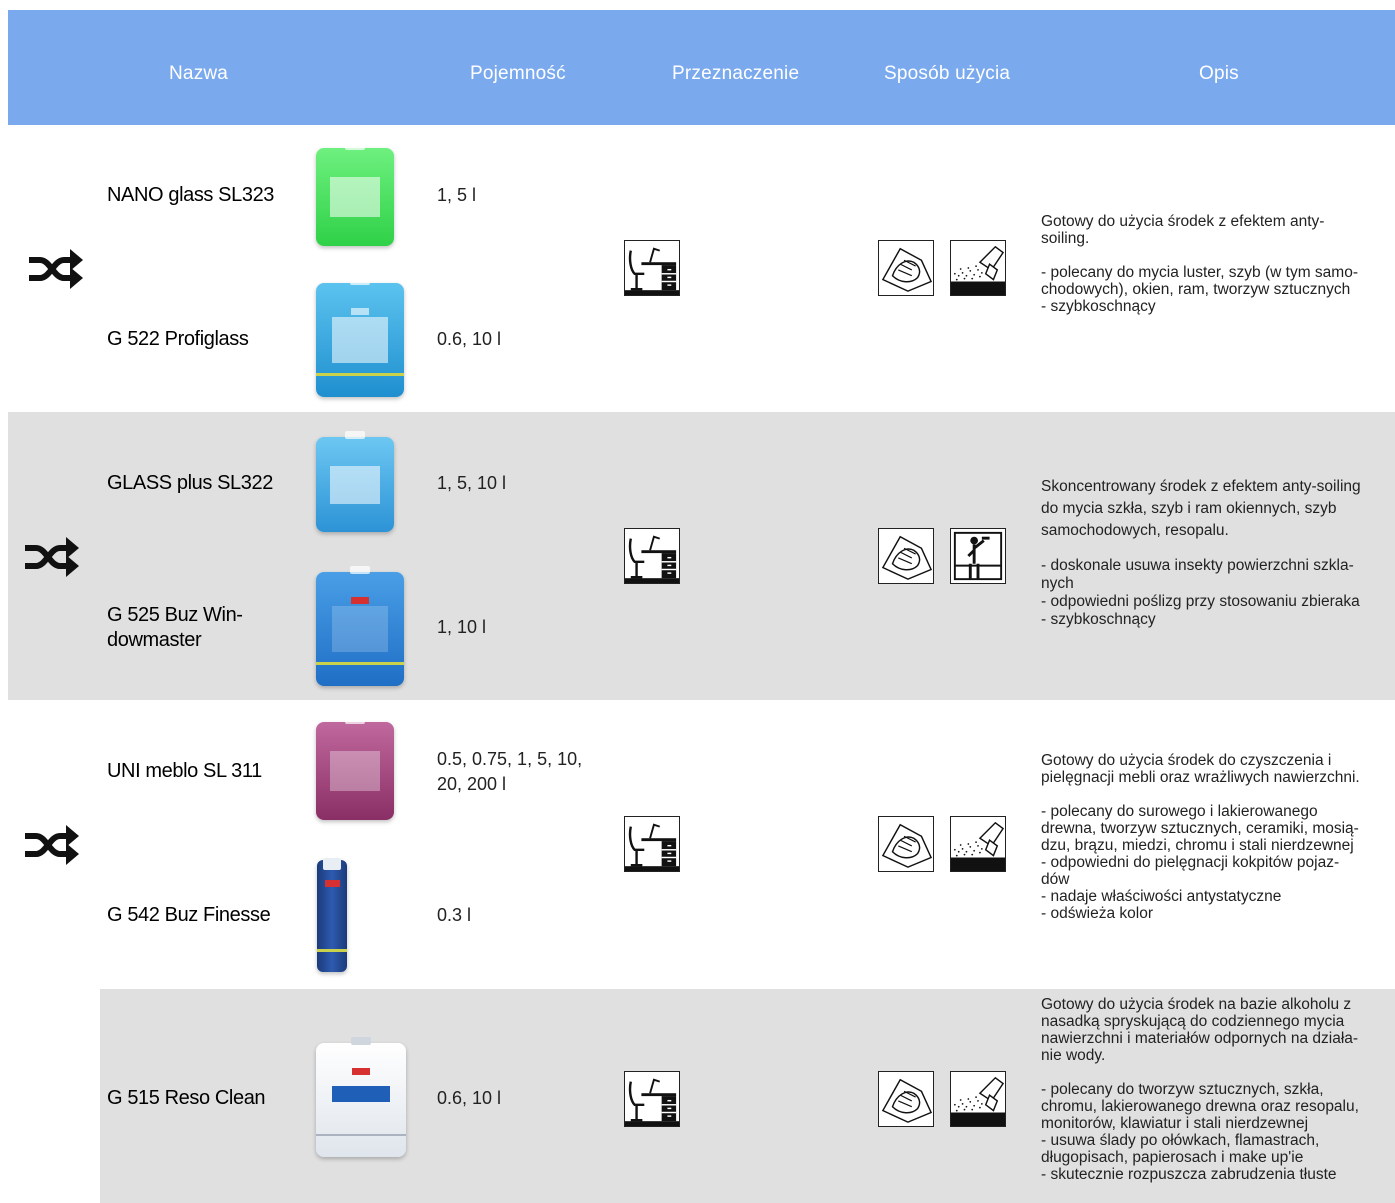 The width and height of the screenshot is (1395, 1203). Describe the element at coordinates (736, 73) in the screenshot. I see `header-purpose: Przeznaczenie` at that location.